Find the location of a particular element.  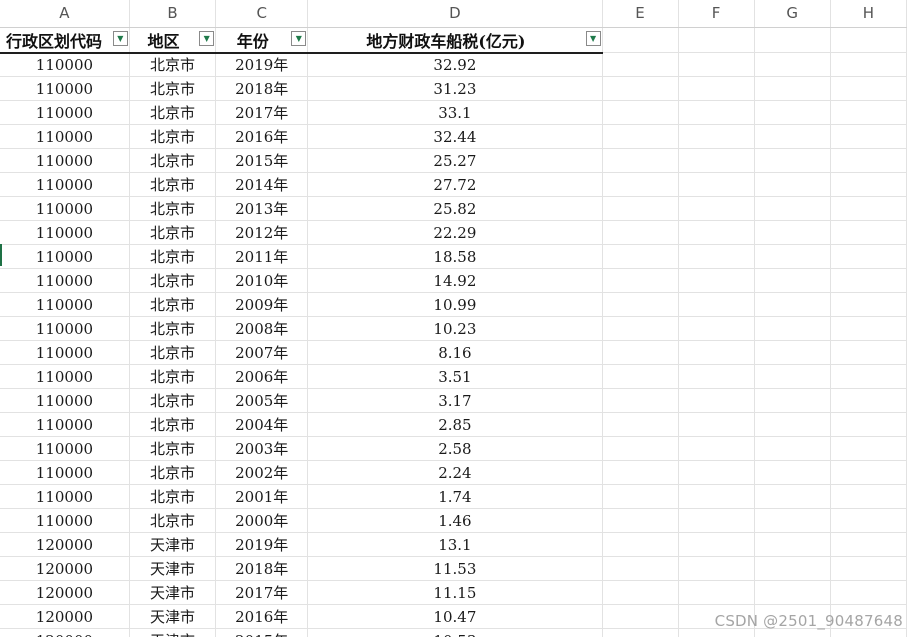

cell-tax: 33.1 is located at coordinates (455, 112).